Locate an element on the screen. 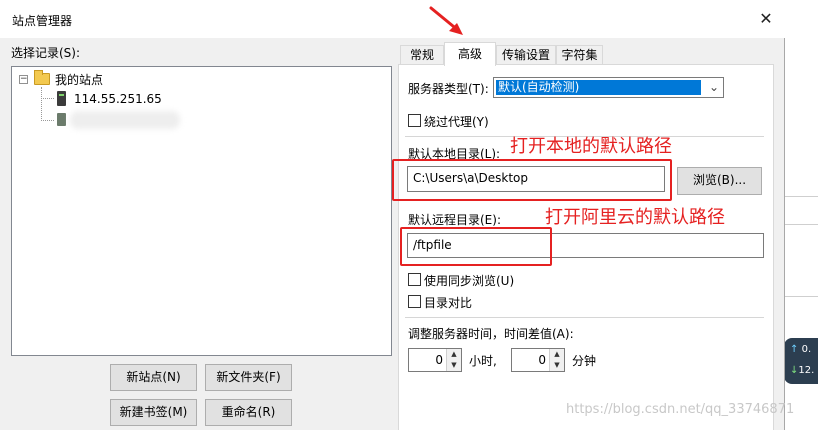 The image size is (818, 430). hours-stepper: 0 ▲ ▼ is located at coordinates (435, 360).